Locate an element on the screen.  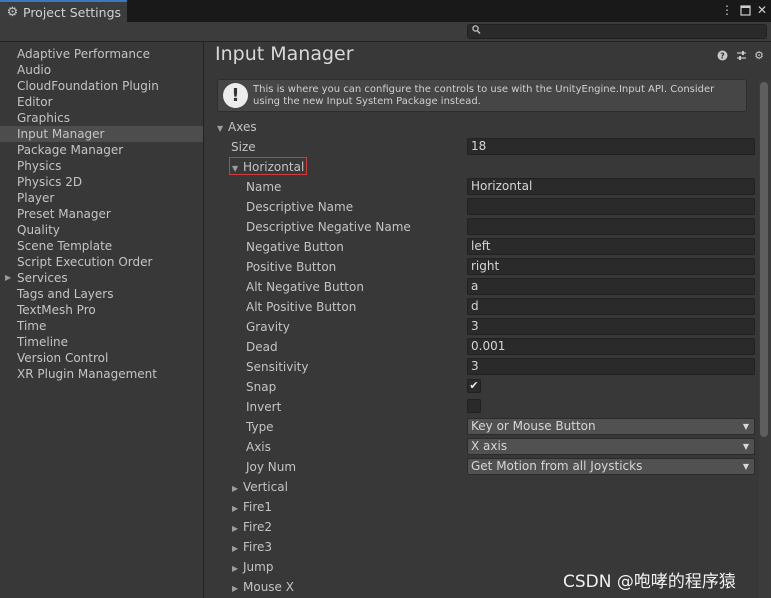
sidebar-item-services: ▶ Services is located at coordinates (101, 278).